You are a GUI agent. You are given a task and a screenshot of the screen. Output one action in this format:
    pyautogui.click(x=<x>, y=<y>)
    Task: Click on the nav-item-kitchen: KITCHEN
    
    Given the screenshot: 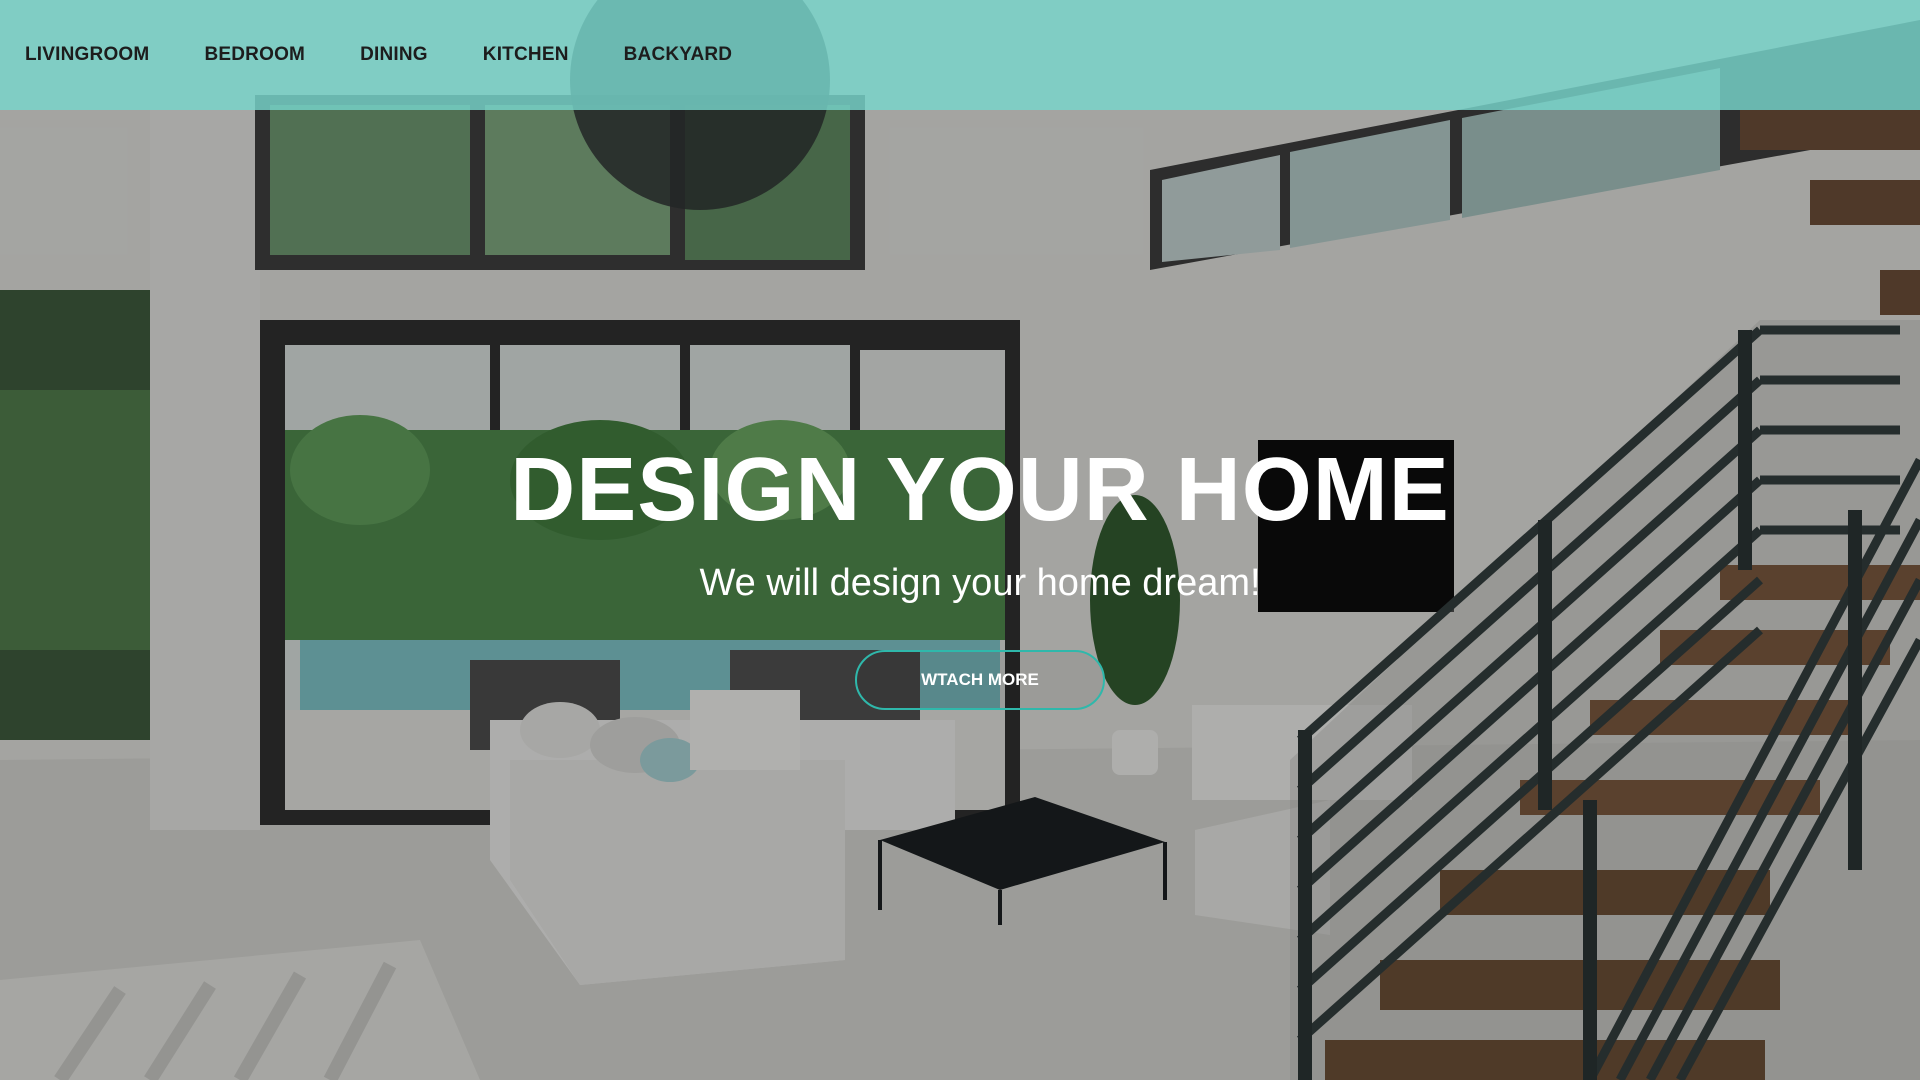 What is the action you would take?
    pyautogui.click(x=526, y=55)
    